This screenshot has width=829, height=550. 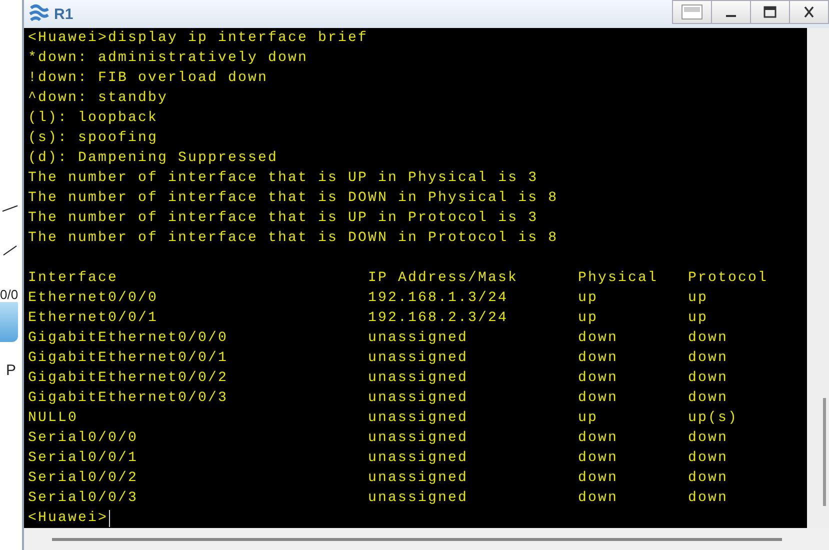 I want to click on table-cell-text: 192.168.2.3/24, so click(x=439, y=318).